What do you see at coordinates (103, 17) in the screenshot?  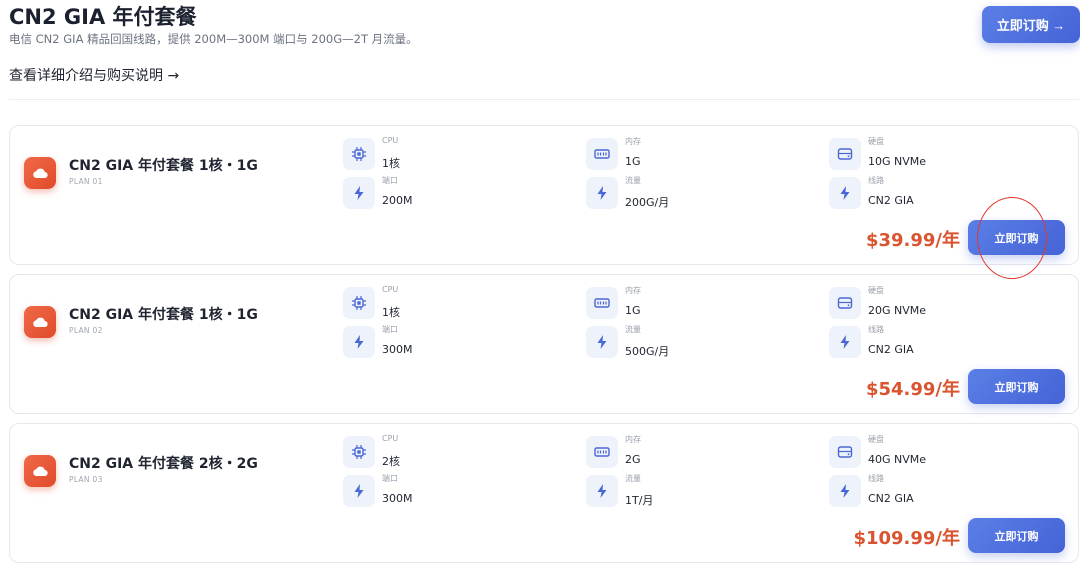 I see `page-title: CN2 GIA 年付套餐` at bounding box center [103, 17].